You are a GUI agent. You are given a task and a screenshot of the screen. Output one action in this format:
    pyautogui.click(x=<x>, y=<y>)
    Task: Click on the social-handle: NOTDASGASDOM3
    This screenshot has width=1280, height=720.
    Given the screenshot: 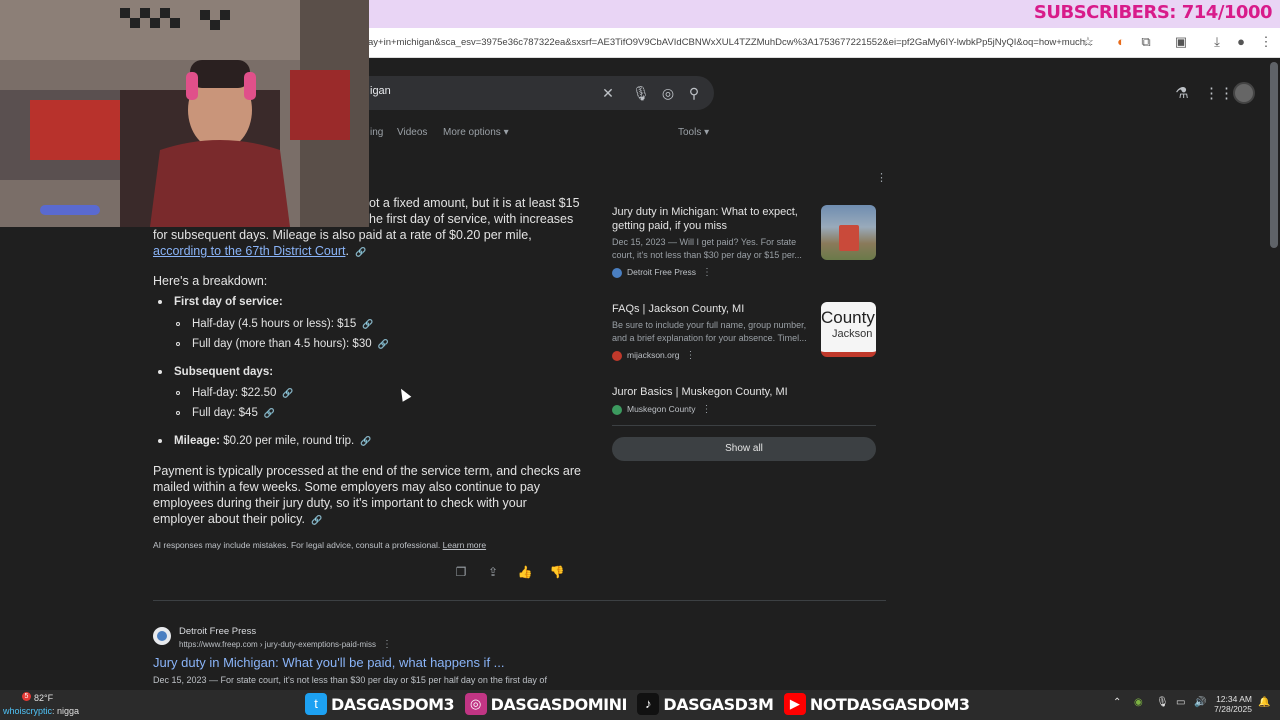 What is the action you would take?
    pyautogui.click(x=889, y=704)
    